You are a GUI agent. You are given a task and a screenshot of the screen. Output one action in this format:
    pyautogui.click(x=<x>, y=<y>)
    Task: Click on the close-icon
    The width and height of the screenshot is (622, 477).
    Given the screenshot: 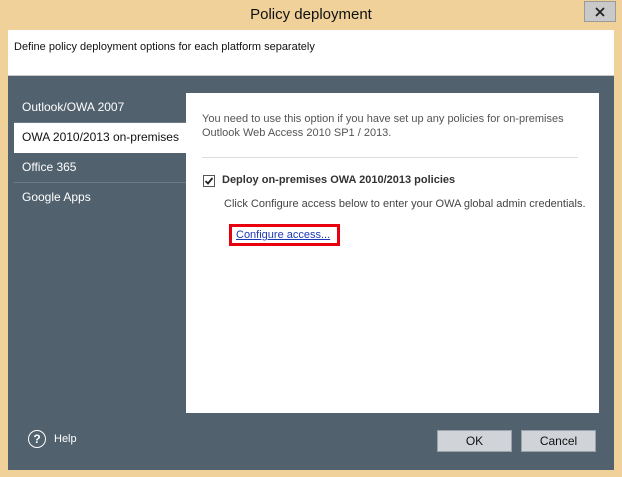 What is the action you would take?
    pyautogui.click(x=600, y=11)
    